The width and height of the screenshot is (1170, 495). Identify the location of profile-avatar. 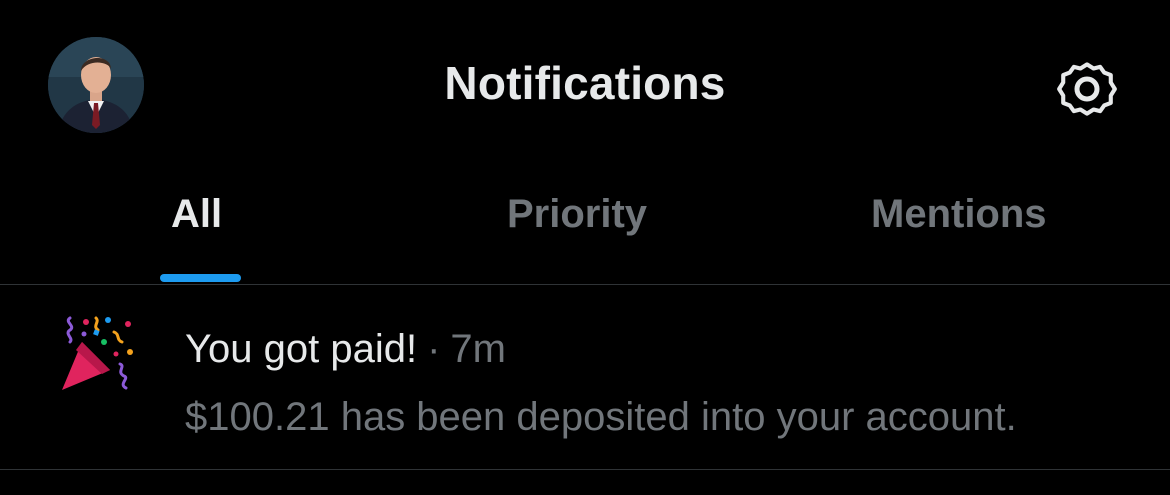
(96, 85).